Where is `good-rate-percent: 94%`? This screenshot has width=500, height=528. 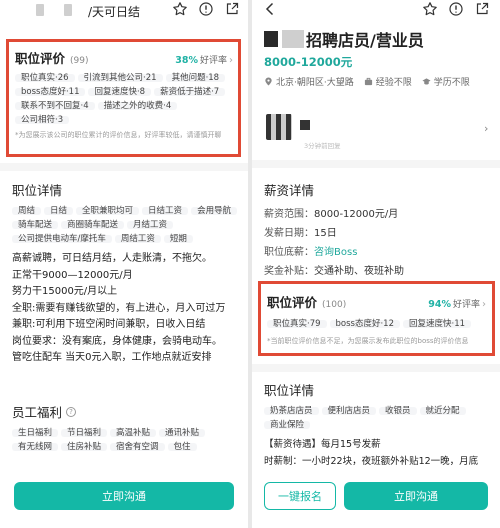
good-rate-percent: 94% is located at coordinates (439, 304).